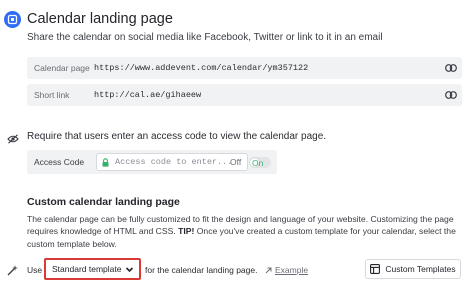 The width and height of the screenshot is (474, 288). What do you see at coordinates (12, 19) in the screenshot?
I see `calendar-app-icon` at bounding box center [12, 19].